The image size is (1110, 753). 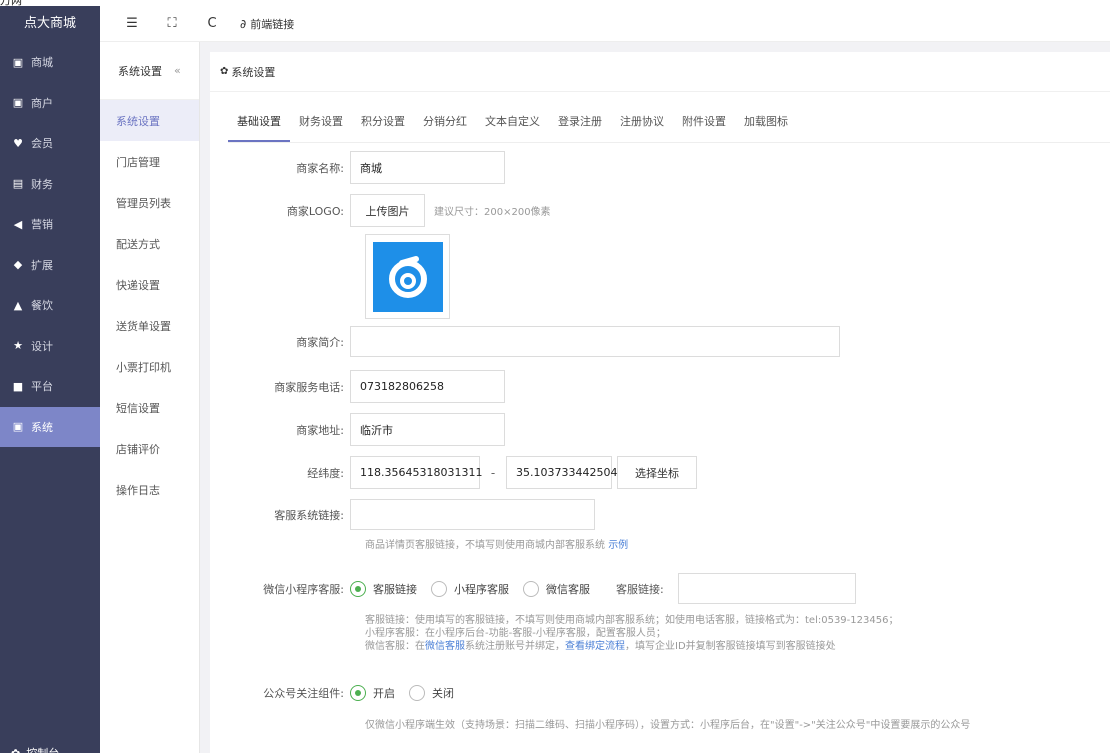 What do you see at coordinates (595, 341) in the screenshot?
I see `merchant-intro-input` at bounding box center [595, 341].